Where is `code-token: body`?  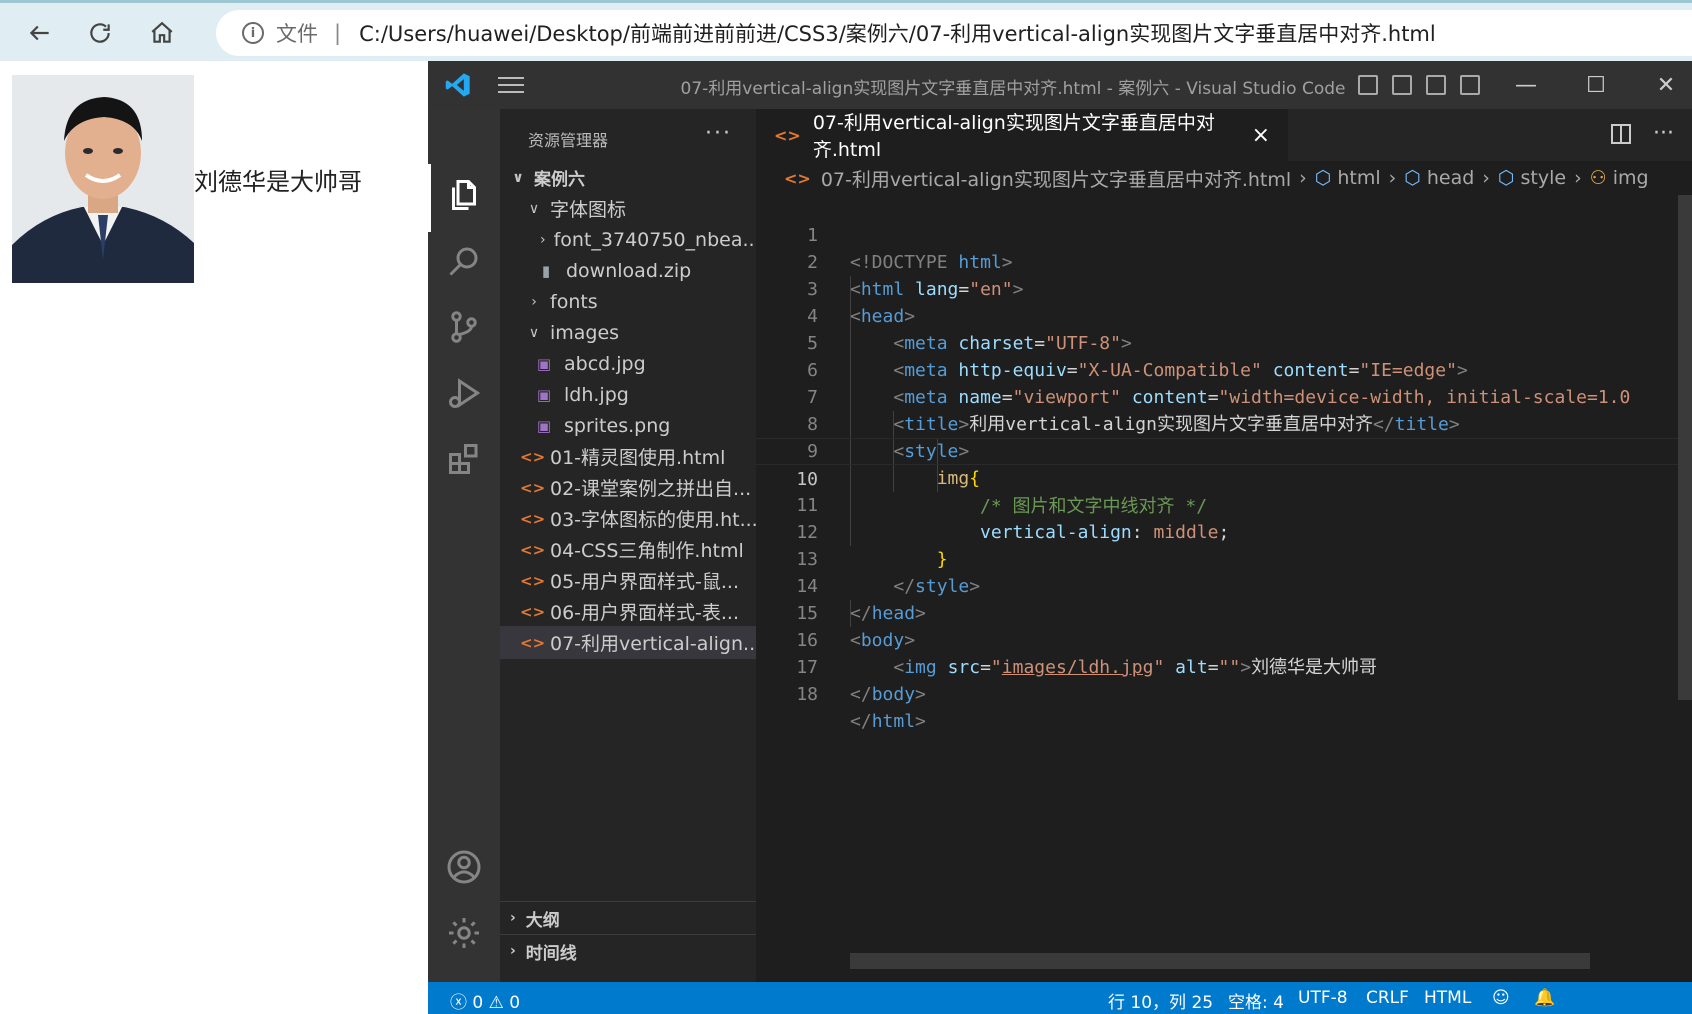
code-token: body is located at coordinates (893, 694).